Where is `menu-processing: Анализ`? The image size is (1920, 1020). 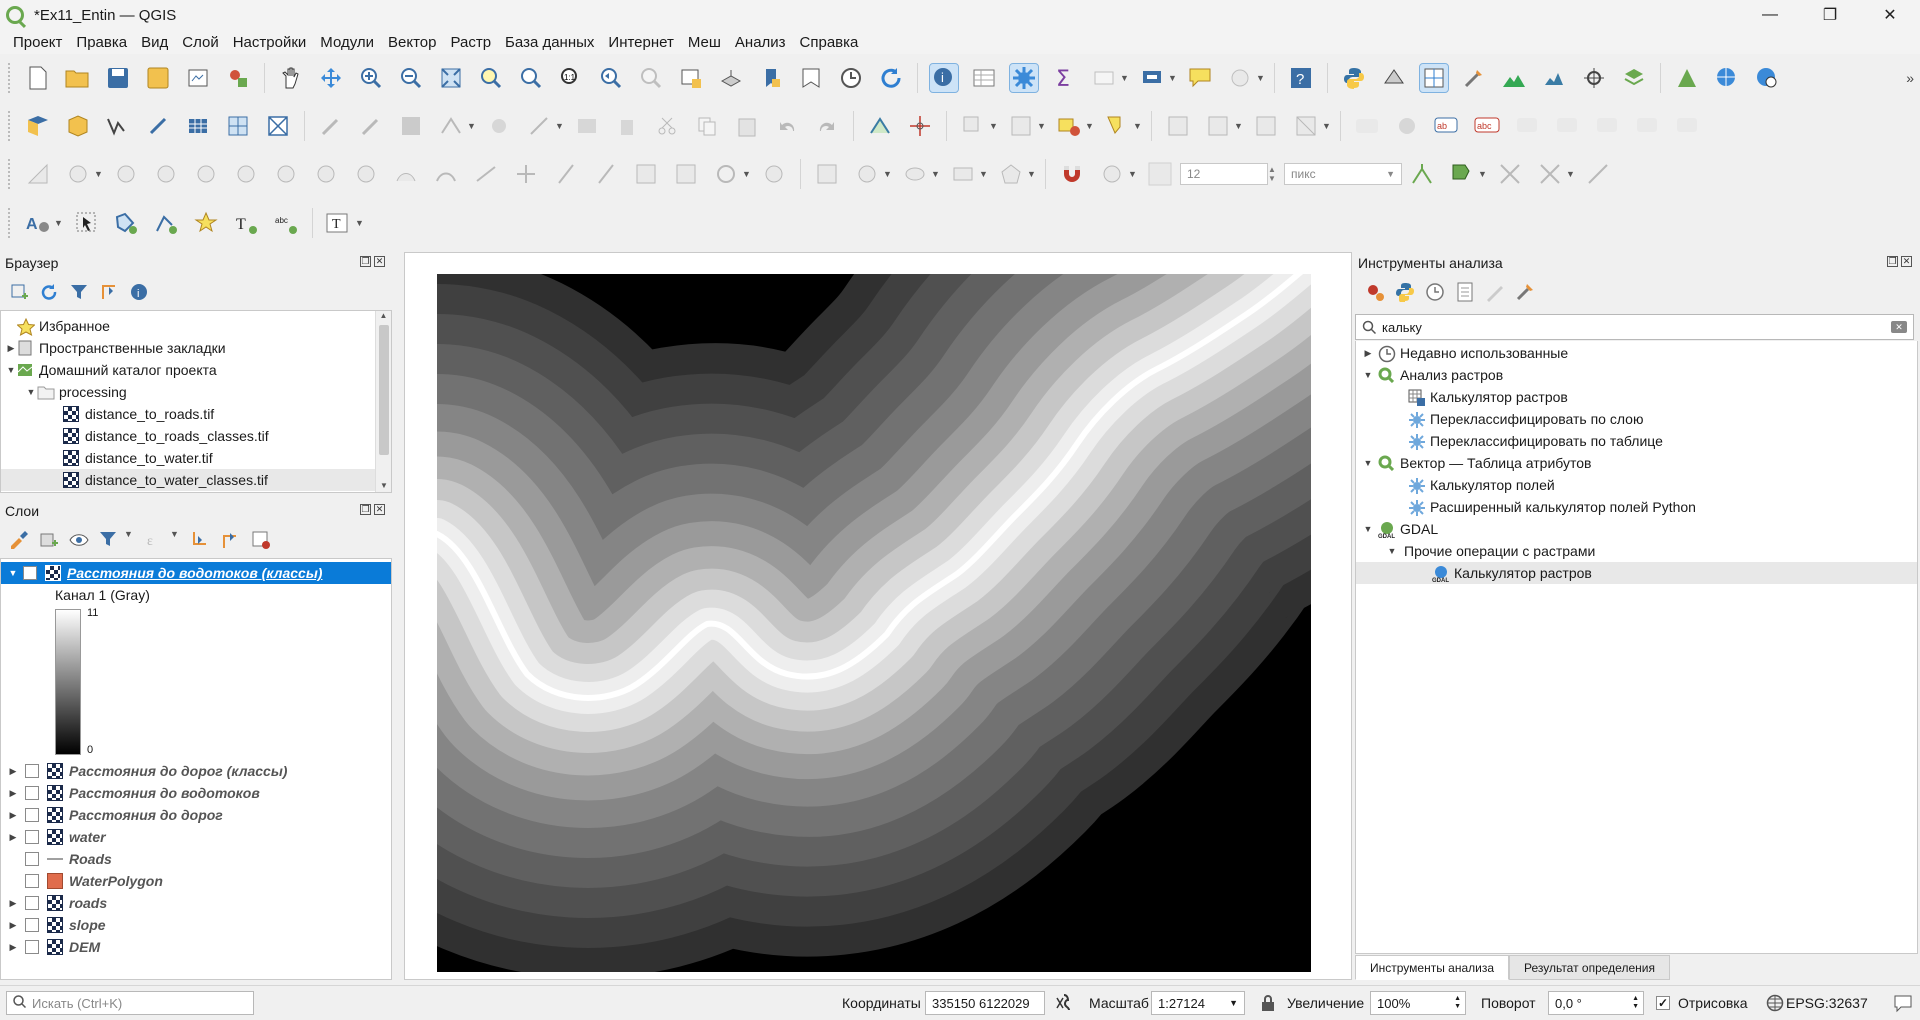
menu-processing: Анализ is located at coordinates (760, 42).